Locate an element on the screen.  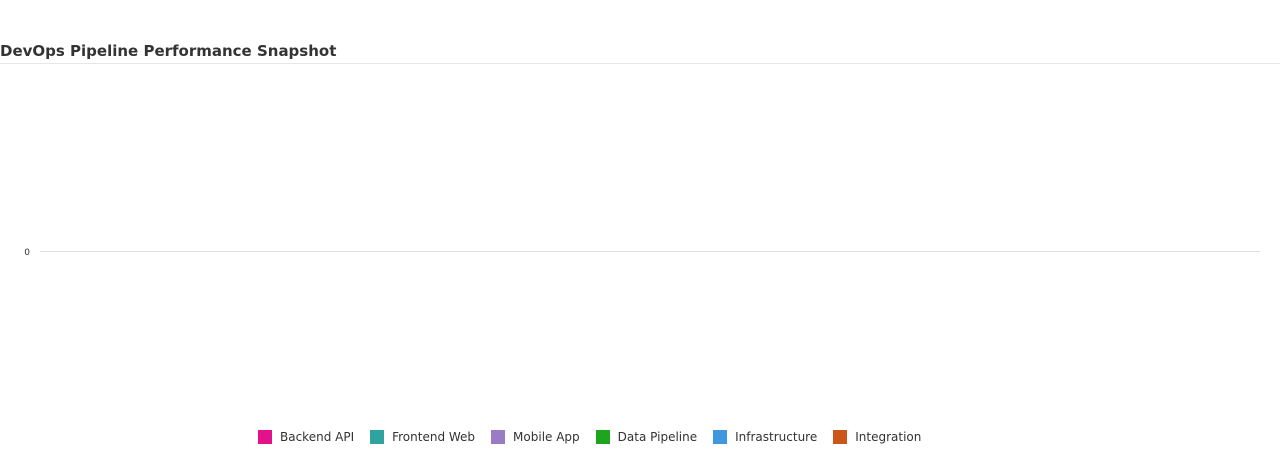
legend-item: Data Pipeline is located at coordinates (646, 437).